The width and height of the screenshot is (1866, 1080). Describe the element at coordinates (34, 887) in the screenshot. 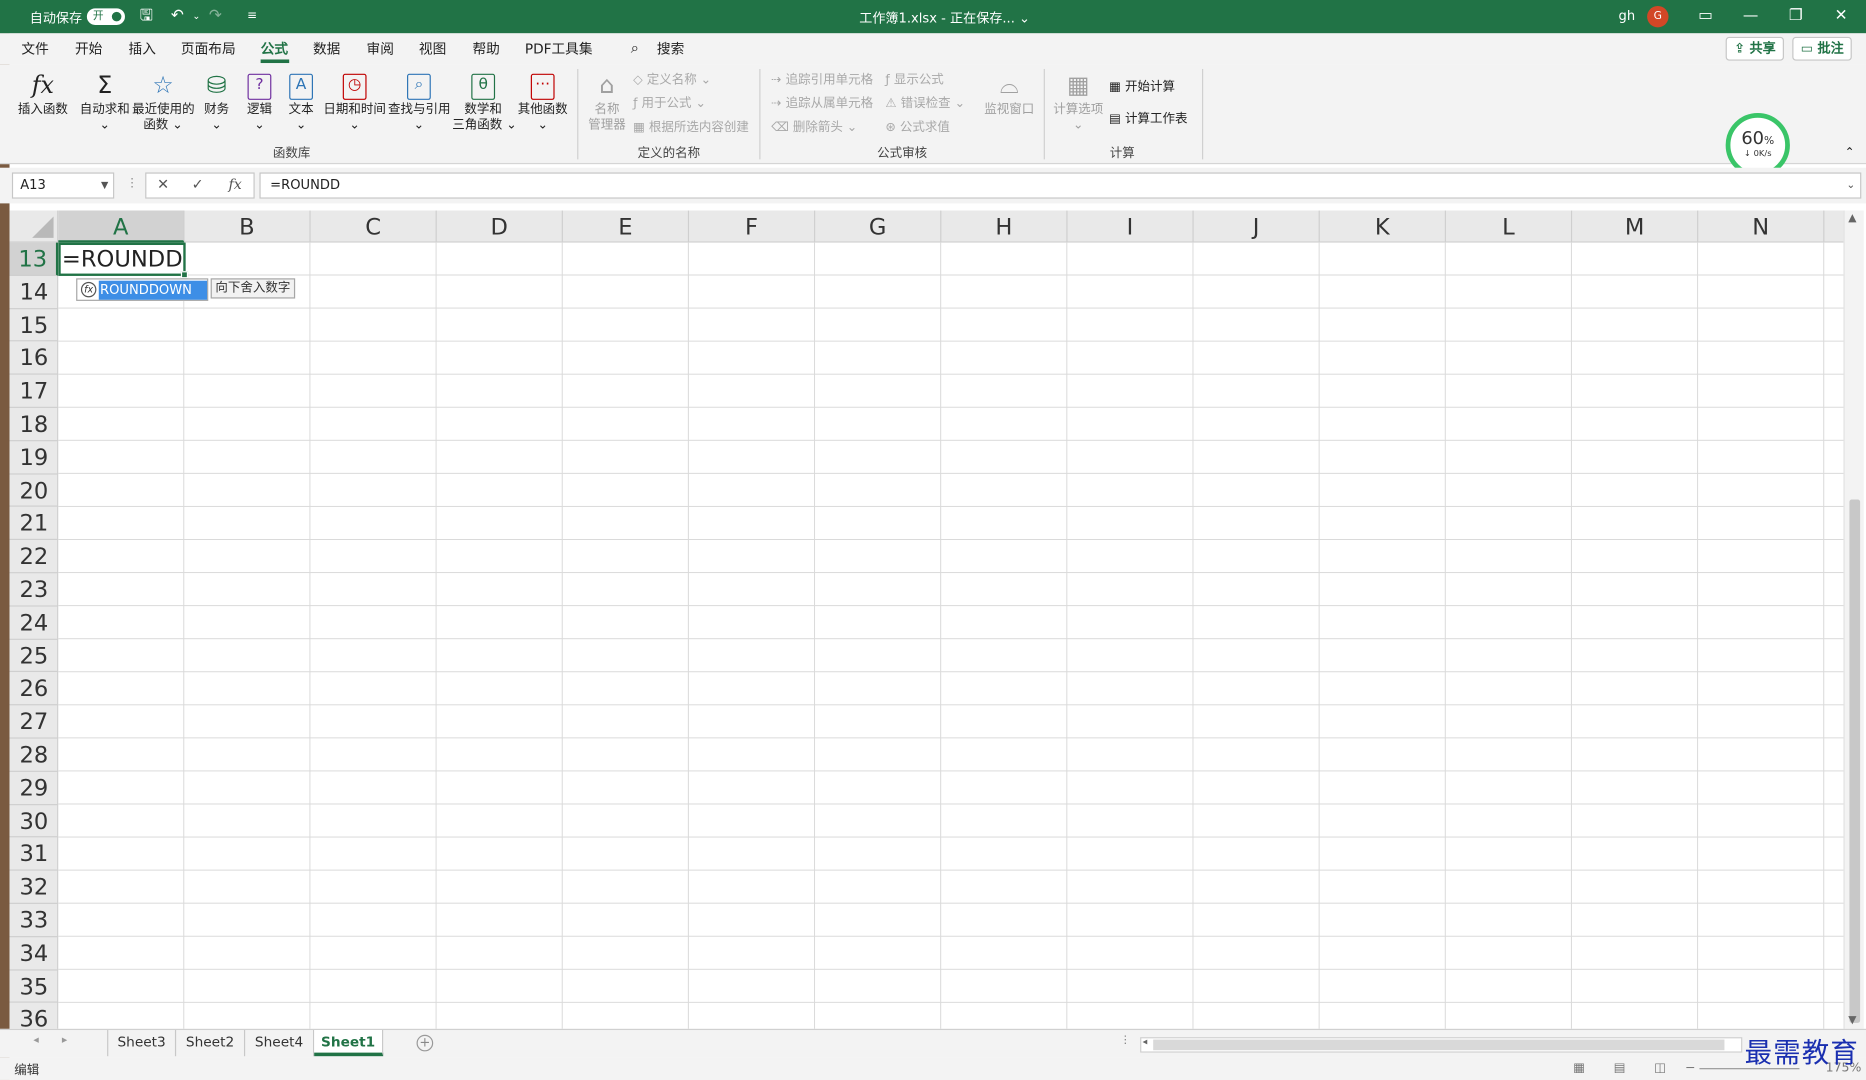

I see `row-header: 32` at that location.